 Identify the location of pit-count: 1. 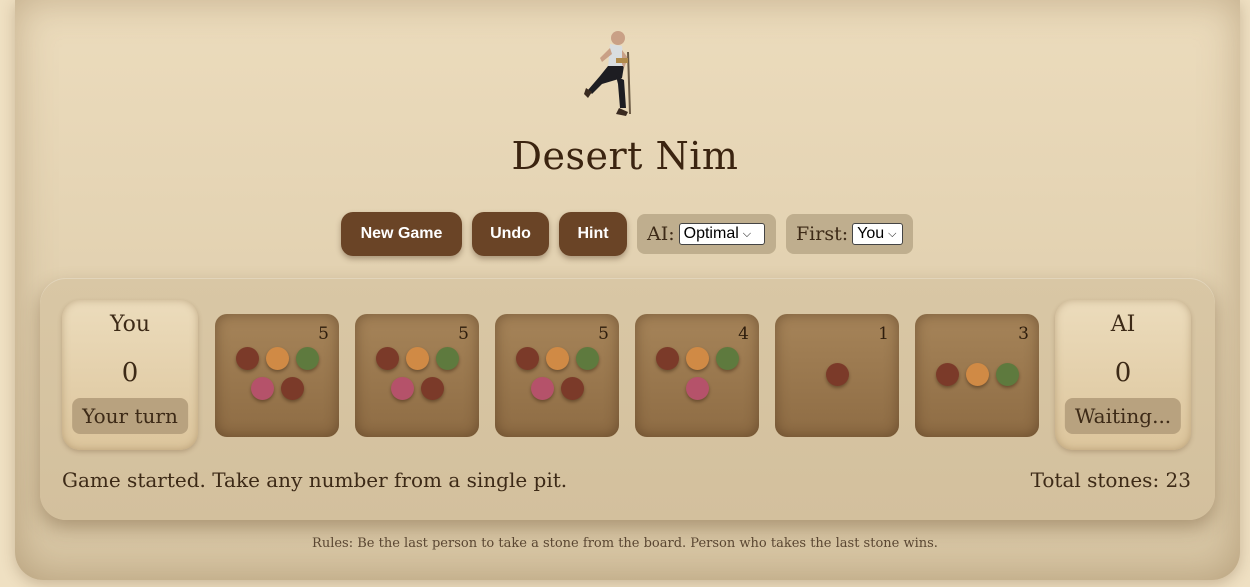
(883, 334).